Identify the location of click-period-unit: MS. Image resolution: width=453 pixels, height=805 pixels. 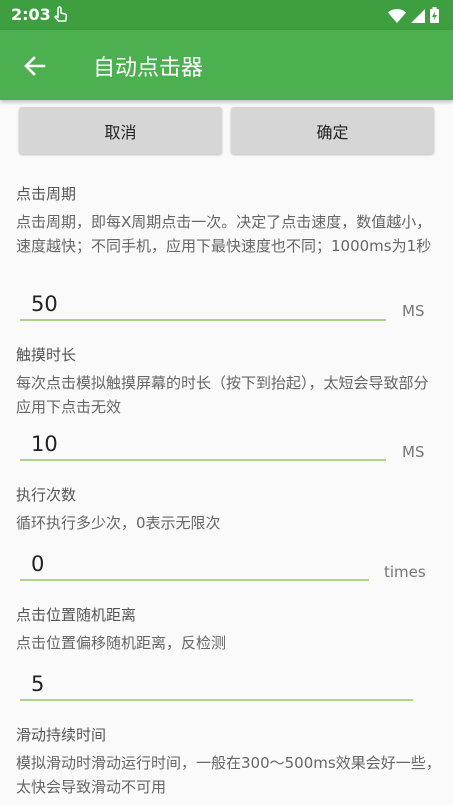
(413, 311).